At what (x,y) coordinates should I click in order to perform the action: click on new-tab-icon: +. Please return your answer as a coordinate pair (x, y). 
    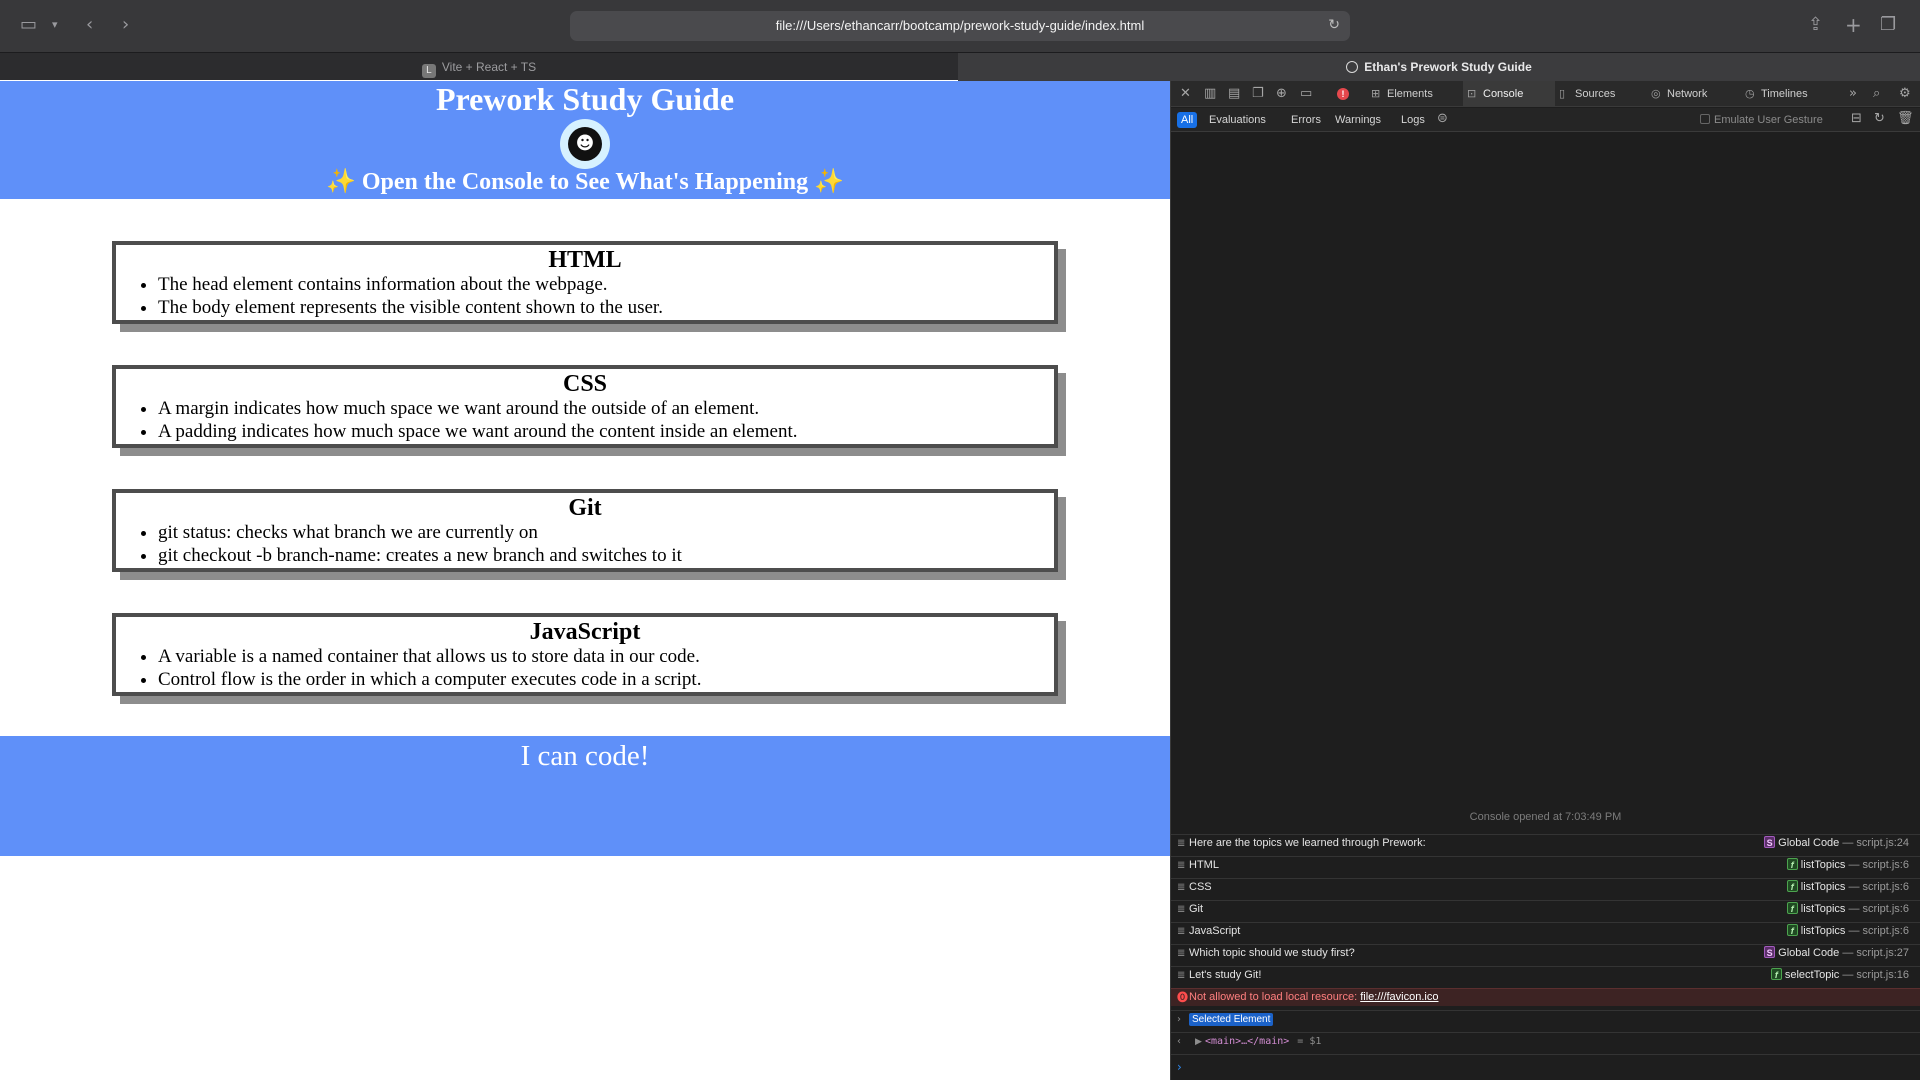
    Looking at the image, I should click on (1853, 25).